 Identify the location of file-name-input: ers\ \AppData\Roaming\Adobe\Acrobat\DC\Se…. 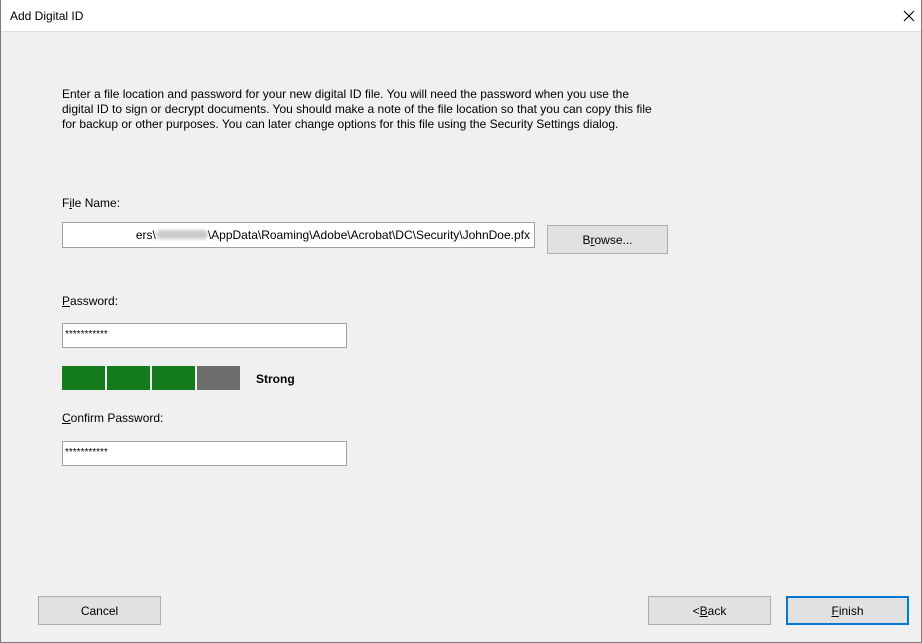
(298, 235).